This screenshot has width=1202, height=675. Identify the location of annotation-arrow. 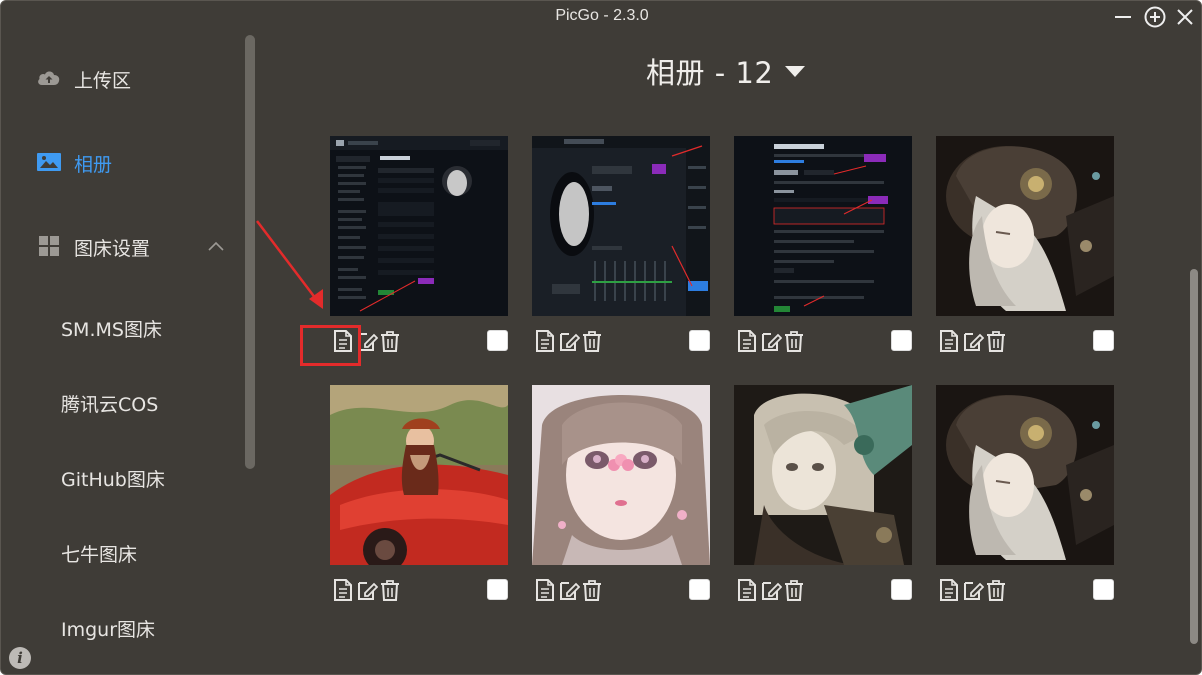
(293, 267).